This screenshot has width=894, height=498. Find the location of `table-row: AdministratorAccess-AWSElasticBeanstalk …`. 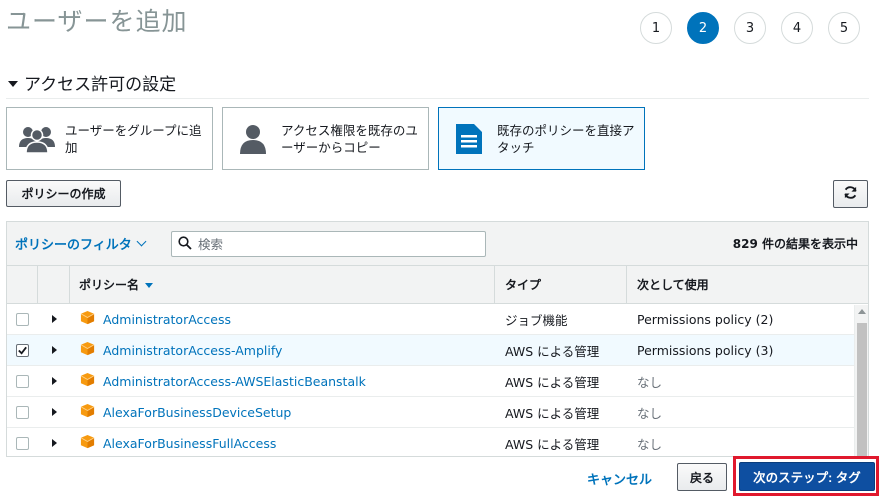

table-row: AdministratorAccess-AWSElasticBeanstalk … is located at coordinates (437, 381).